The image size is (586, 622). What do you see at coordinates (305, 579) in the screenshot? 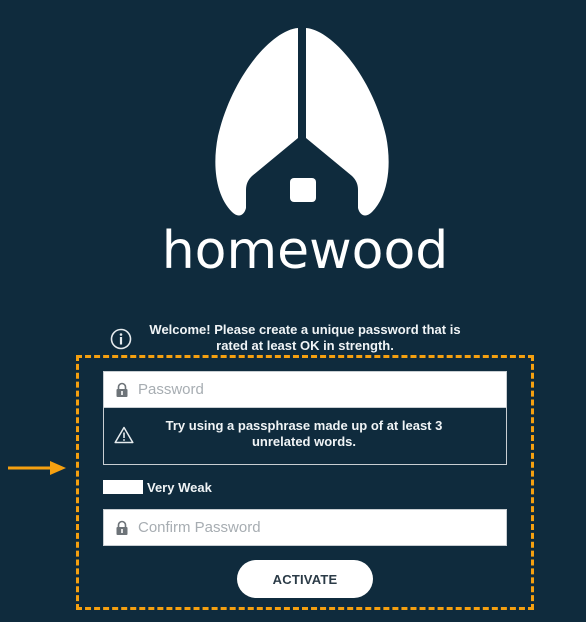
I see `activate-button: ACTIVATE` at bounding box center [305, 579].